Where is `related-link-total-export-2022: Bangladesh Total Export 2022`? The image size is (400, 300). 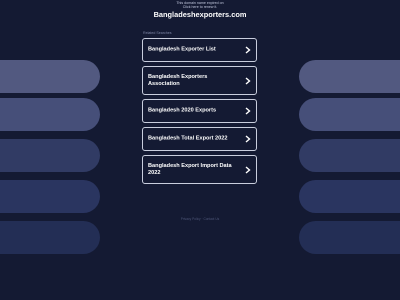
related-link-total-export-2022: Bangladesh Total Export 2022 is located at coordinates (199, 139).